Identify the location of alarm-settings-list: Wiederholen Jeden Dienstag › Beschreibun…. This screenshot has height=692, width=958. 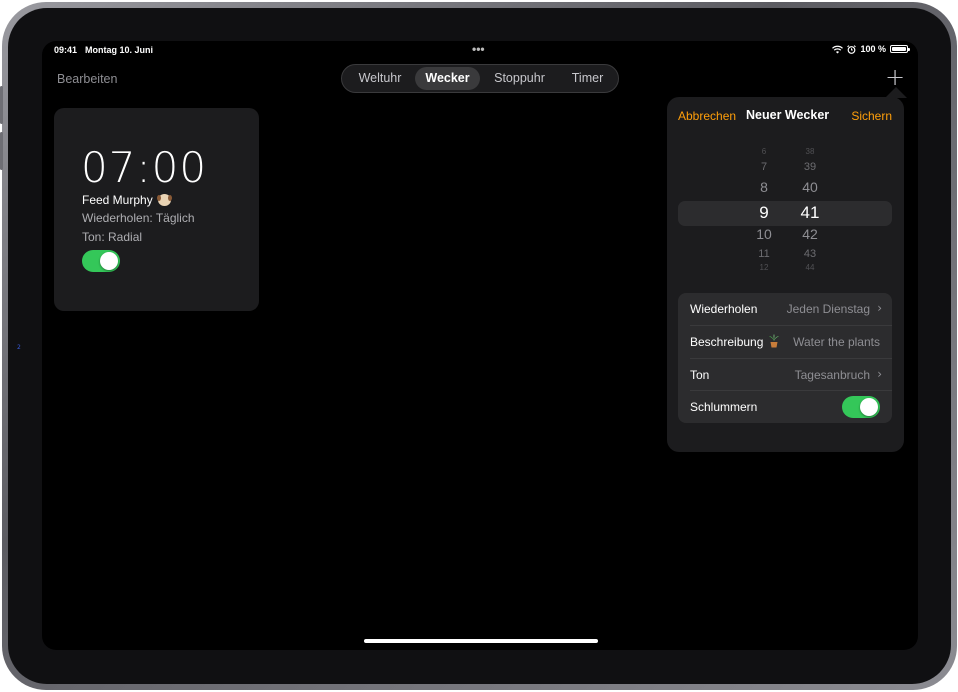
(785, 358).